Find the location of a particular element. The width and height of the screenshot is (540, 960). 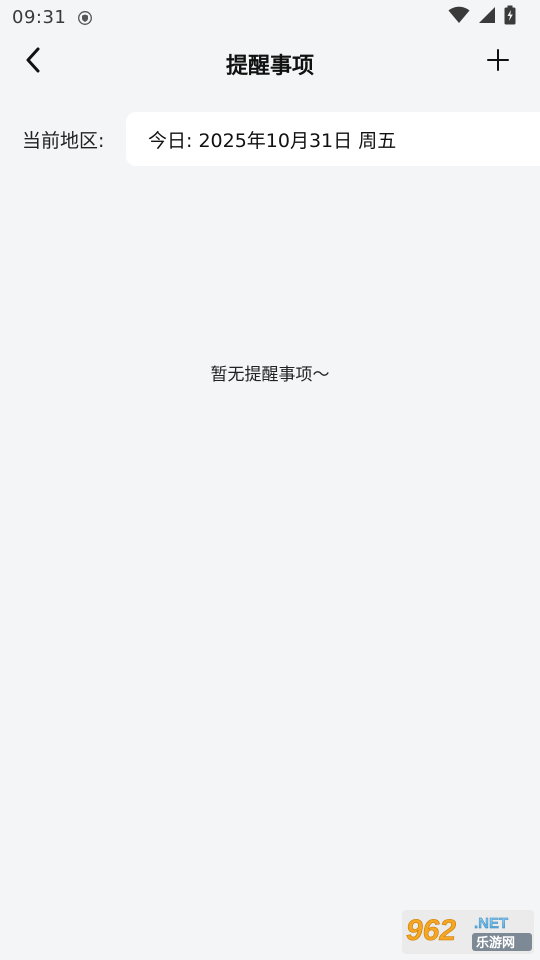

status-time: 09:31 is located at coordinates (39, 17).